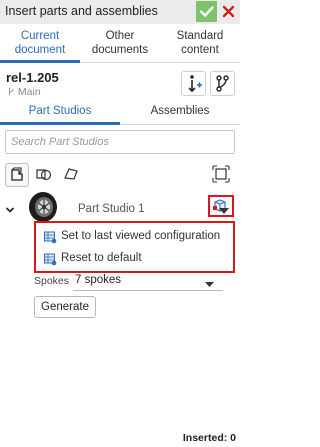 The image size is (320, 447). Describe the element at coordinates (11, 91) in the screenshot. I see `branch-icon` at that location.